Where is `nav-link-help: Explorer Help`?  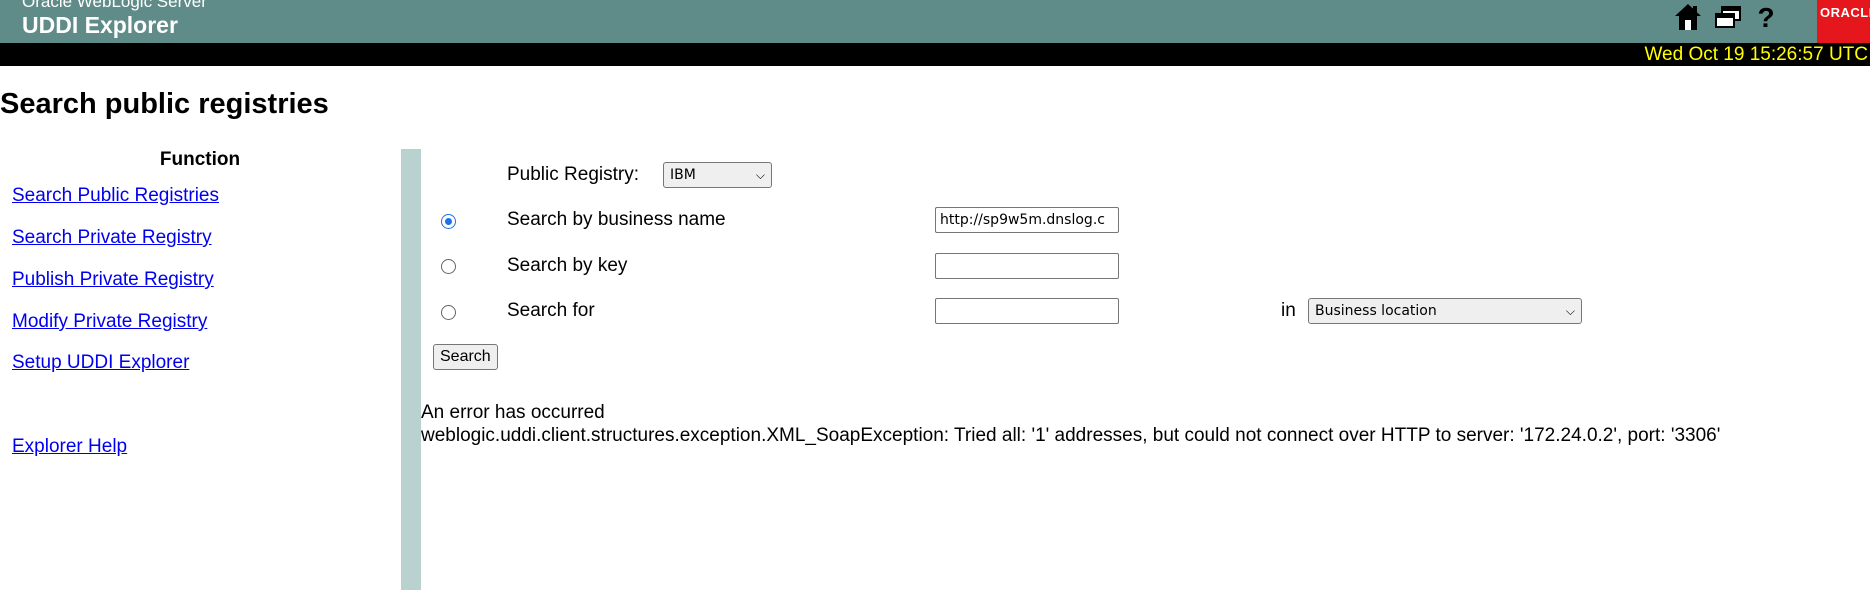 nav-link-help: Explorer Help is located at coordinates (69, 447).